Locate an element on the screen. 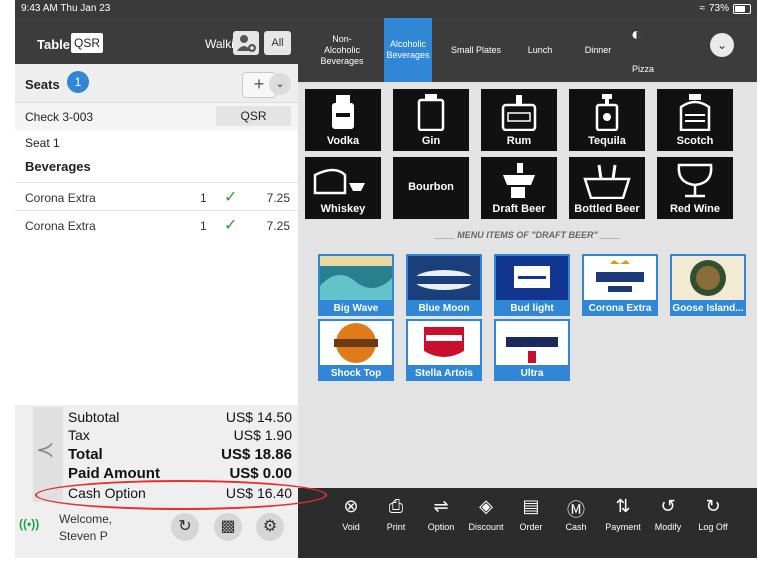 The image size is (770, 569). vodka-icon is located at coordinates (343, 112).